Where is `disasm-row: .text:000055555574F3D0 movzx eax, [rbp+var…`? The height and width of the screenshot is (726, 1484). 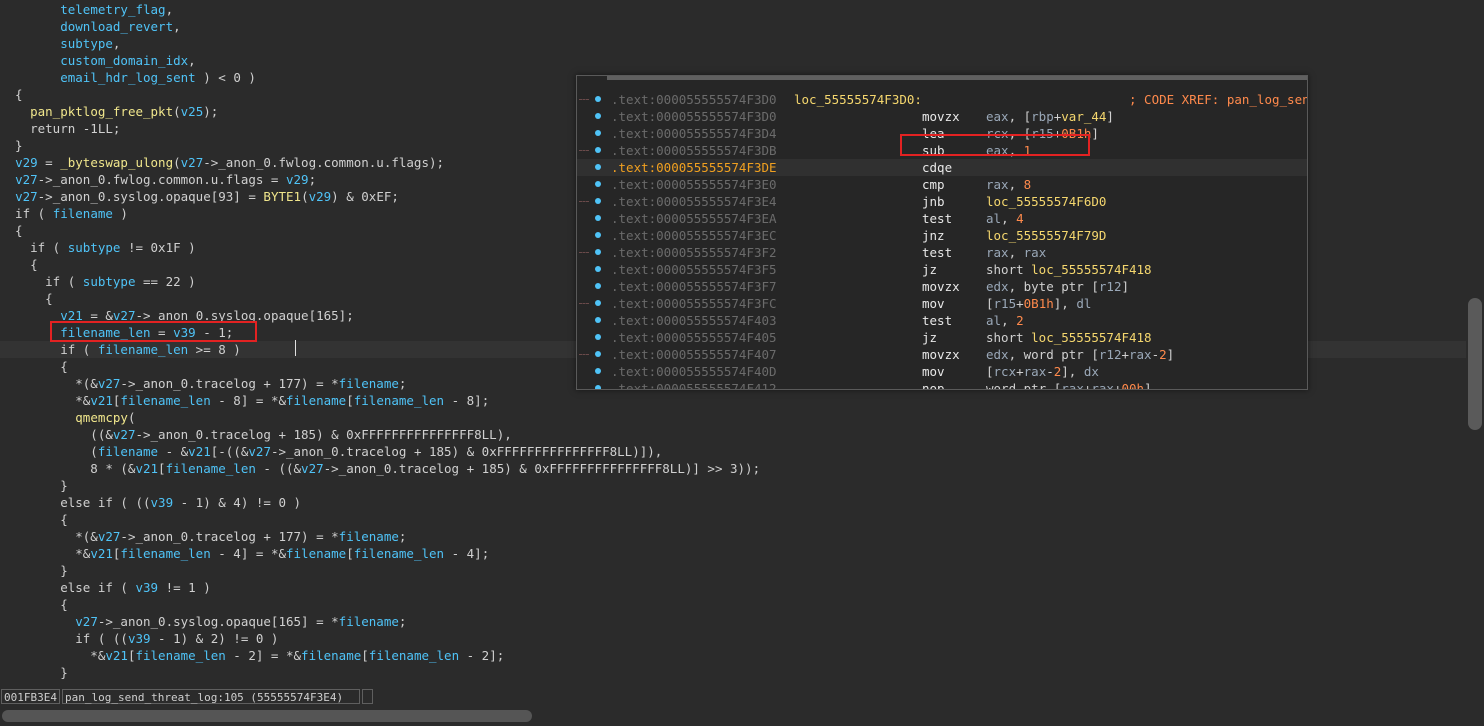
disasm-row: .text:000055555574F3D0 movzx eax, [rbp+var… is located at coordinates (942, 116).